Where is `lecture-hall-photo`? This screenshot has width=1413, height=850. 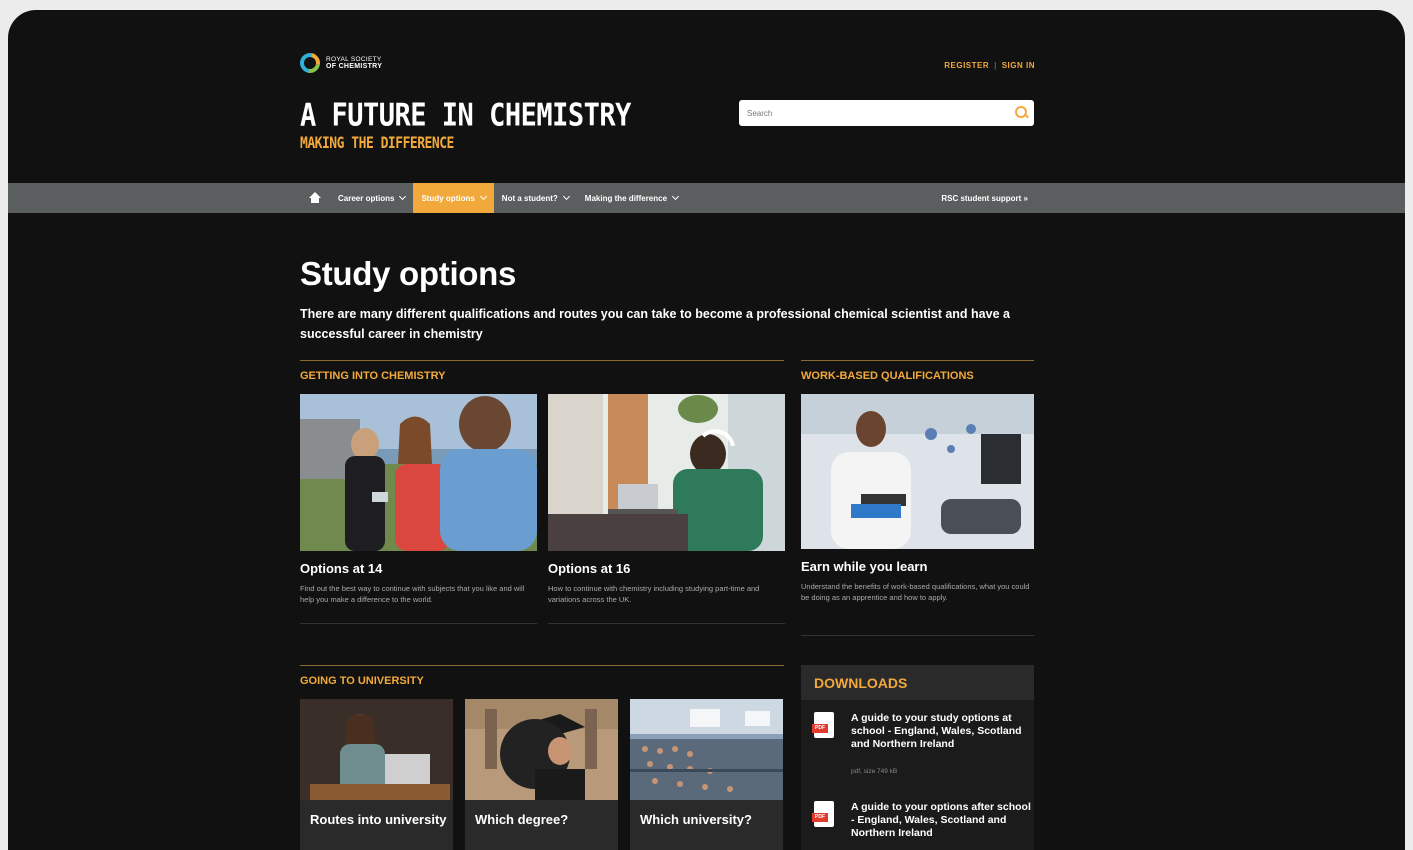 lecture-hall-photo is located at coordinates (706, 749).